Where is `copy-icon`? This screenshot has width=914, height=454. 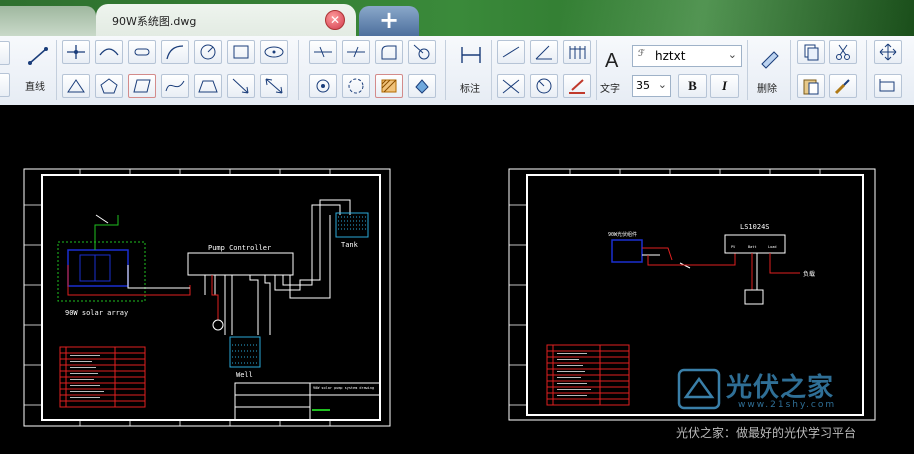 copy-icon is located at coordinates (811, 52).